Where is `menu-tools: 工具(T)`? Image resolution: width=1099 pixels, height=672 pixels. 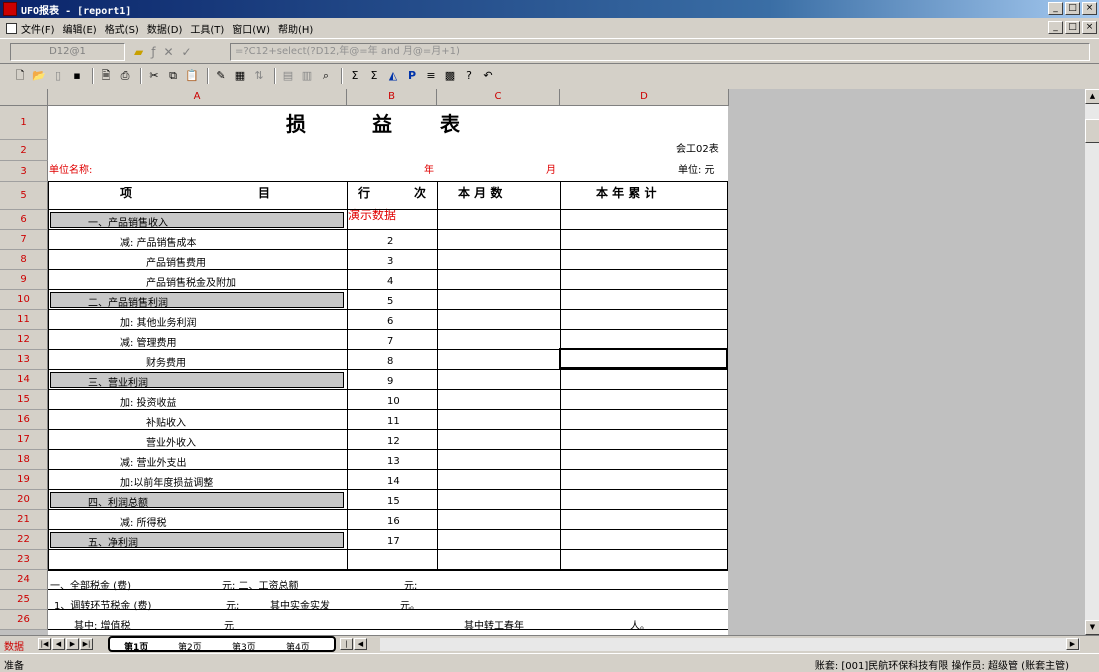 menu-tools: 工具(T) is located at coordinates (211, 28).